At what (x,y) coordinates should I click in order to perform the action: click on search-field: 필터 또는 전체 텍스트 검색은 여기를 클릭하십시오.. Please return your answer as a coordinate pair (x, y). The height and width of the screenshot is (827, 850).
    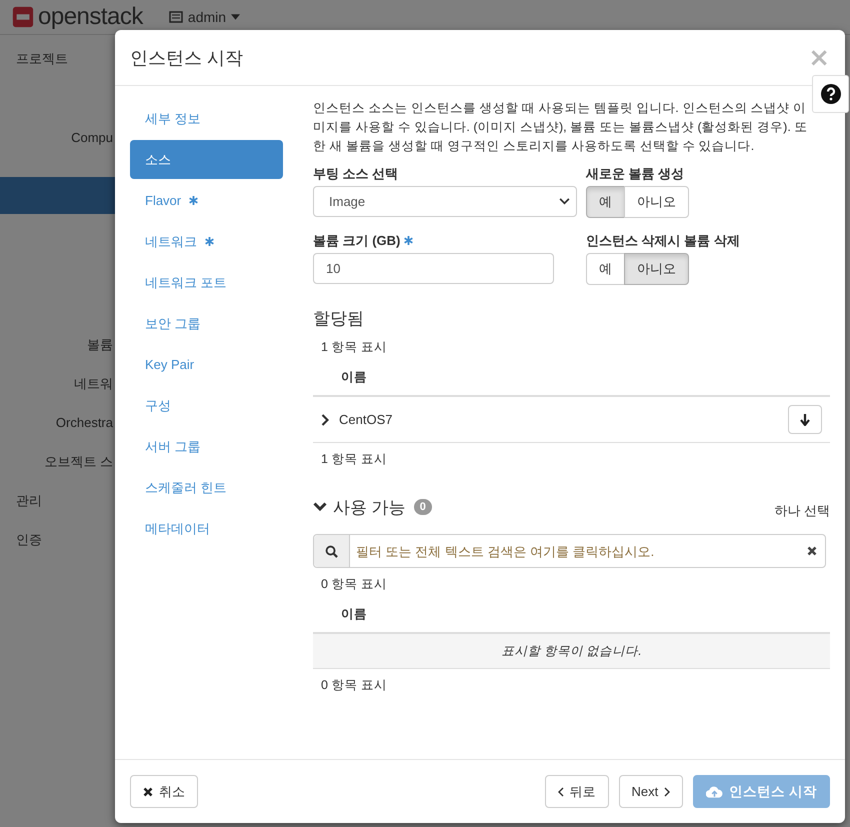
    Looking at the image, I should click on (569, 551).